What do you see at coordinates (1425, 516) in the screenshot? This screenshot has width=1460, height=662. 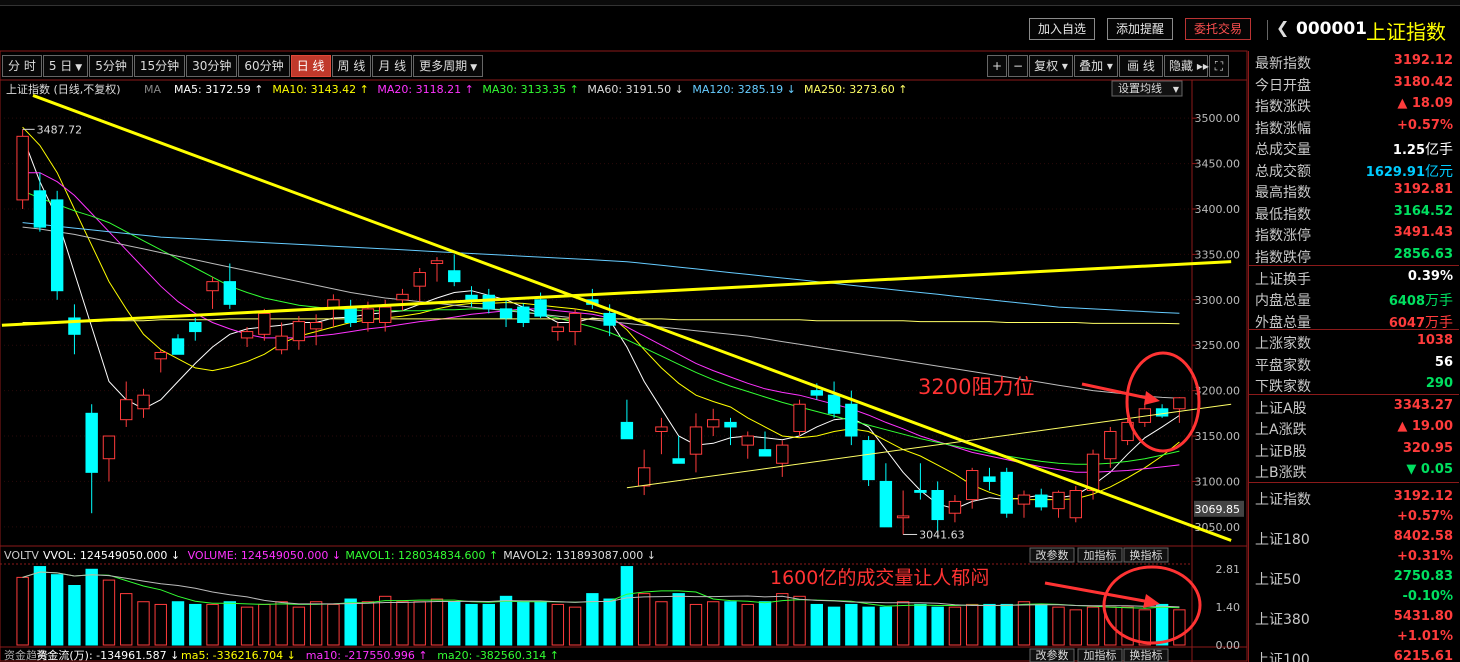 I see `index-change: +0.57%` at bounding box center [1425, 516].